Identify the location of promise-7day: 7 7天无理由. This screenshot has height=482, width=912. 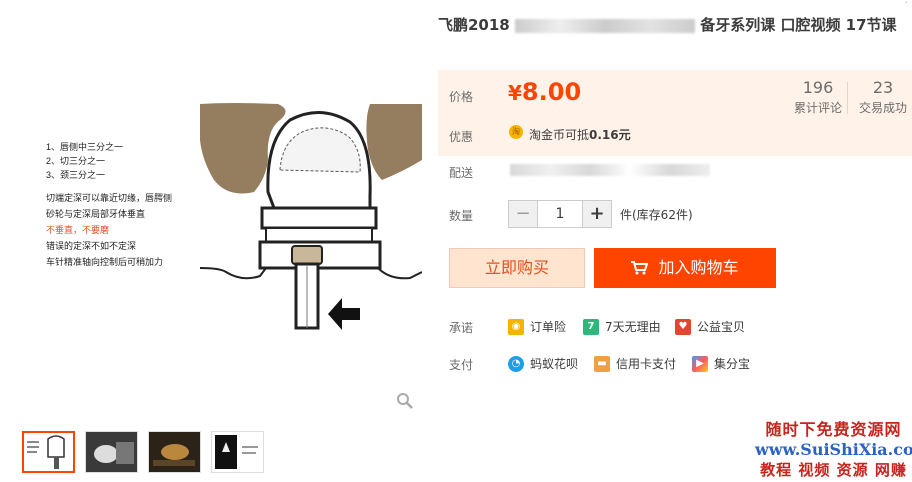
(622, 326).